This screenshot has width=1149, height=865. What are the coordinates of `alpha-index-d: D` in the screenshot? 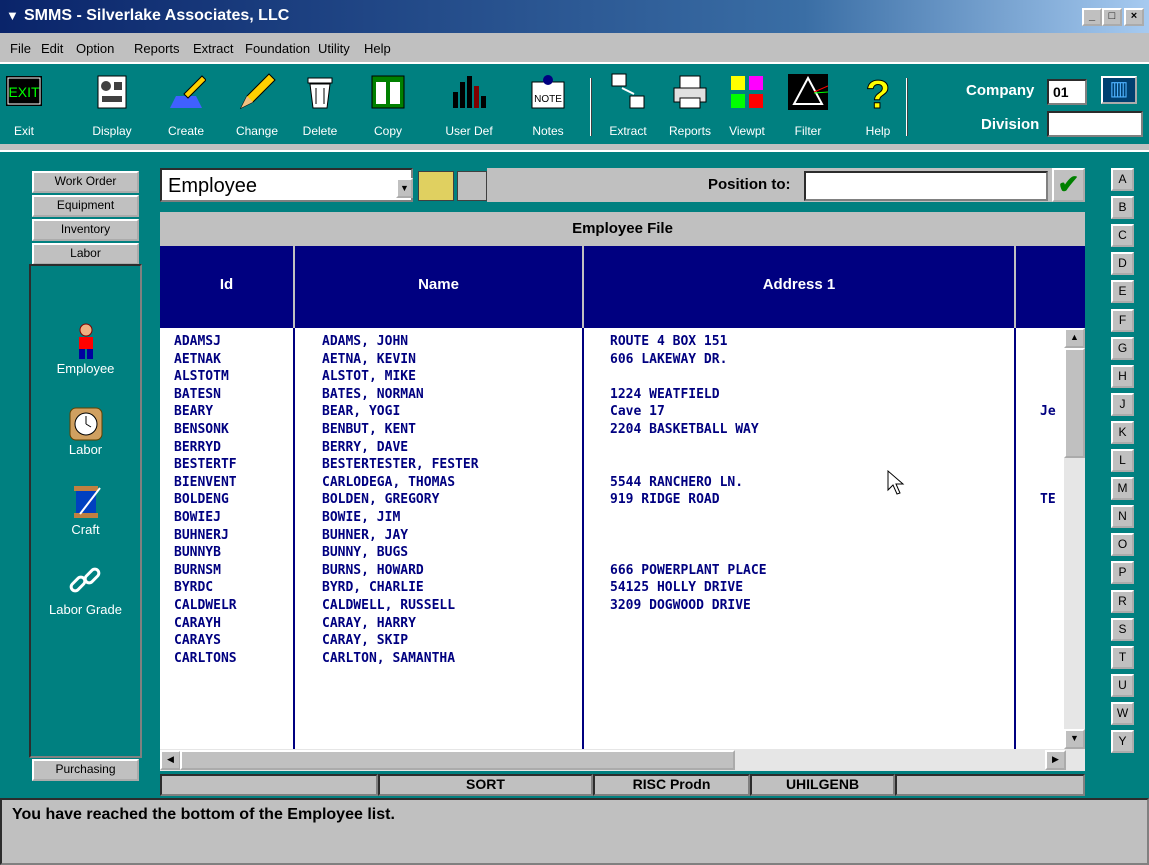 It's located at (1122, 264).